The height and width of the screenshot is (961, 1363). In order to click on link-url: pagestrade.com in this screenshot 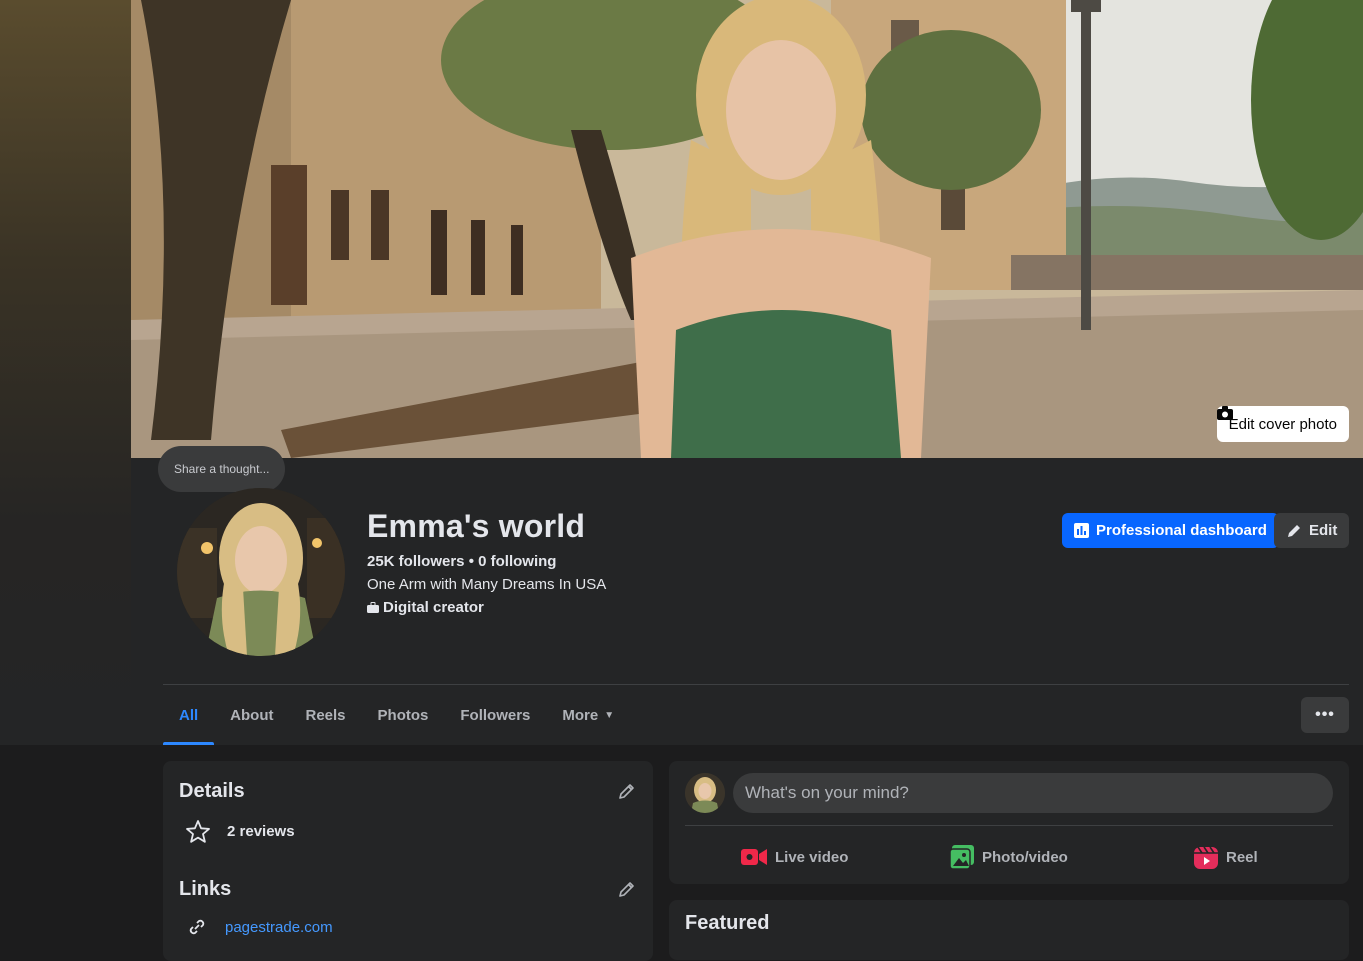, I will do `click(279, 927)`.